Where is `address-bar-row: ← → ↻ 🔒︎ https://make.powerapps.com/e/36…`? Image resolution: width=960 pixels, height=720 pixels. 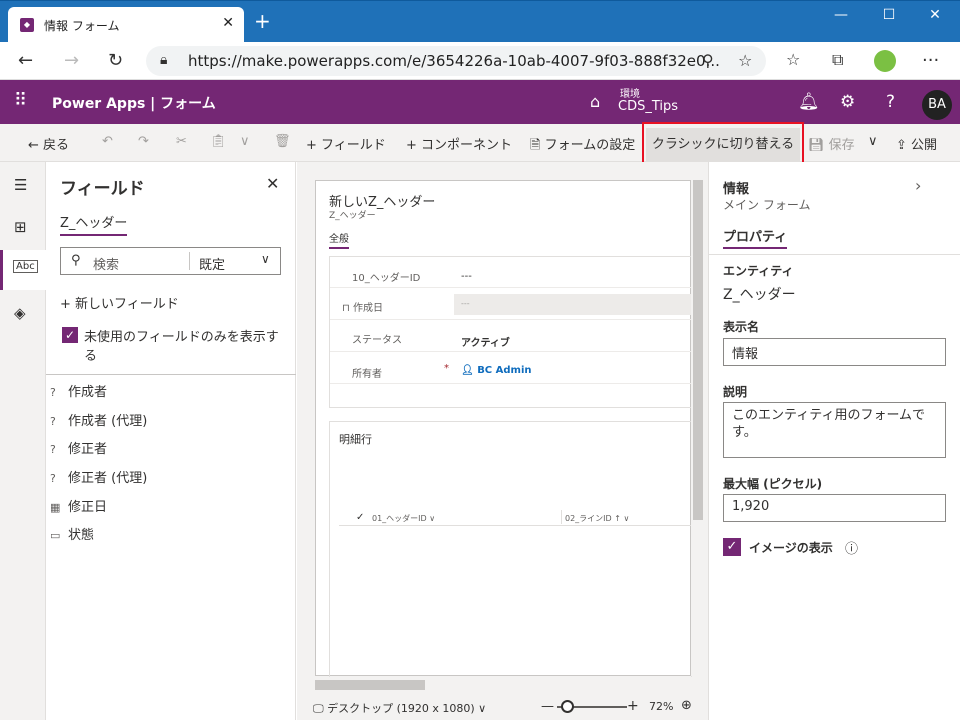
address-bar-row: ← → ↻ 🔒︎ https://make.powerapps.com/e/36… is located at coordinates (480, 61).